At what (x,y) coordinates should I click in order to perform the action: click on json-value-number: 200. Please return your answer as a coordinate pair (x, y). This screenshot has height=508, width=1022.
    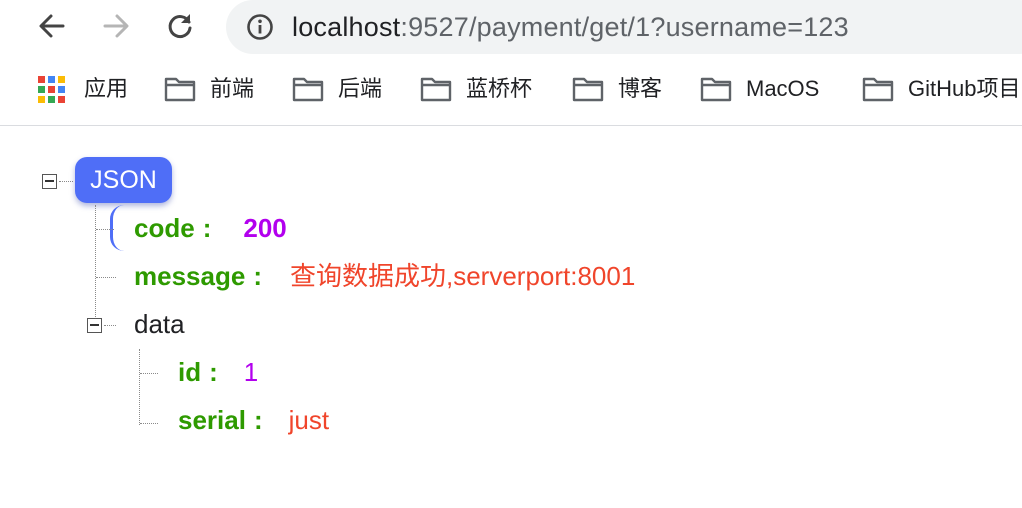
    Looking at the image, I should click on (265, 228).